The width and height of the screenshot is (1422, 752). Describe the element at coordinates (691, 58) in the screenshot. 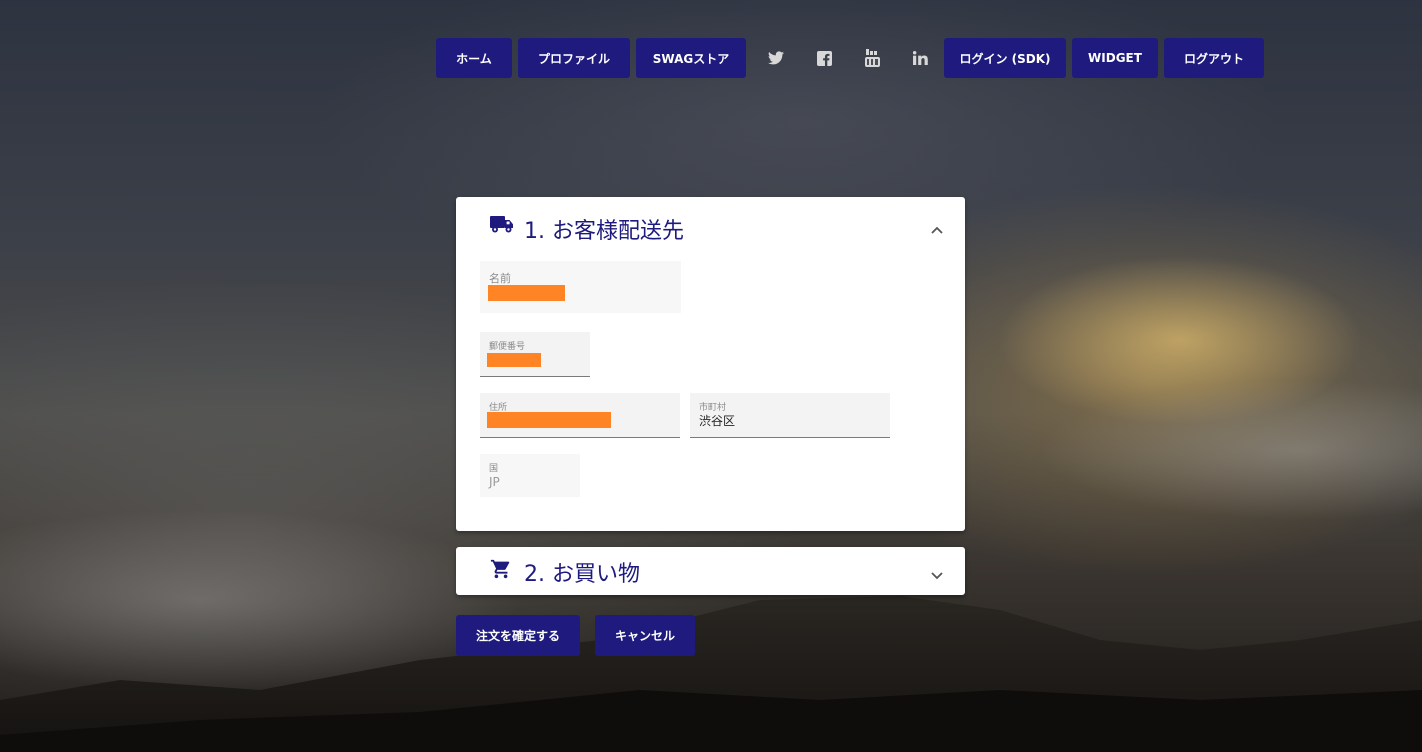

I see `nav-swag-store-button: SWAGストア` at that location.